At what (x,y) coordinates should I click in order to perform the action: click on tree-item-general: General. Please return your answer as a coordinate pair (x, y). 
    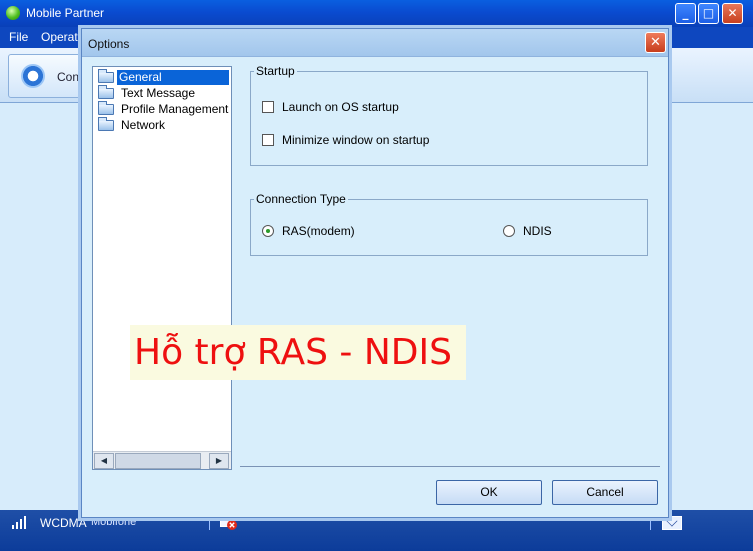
    Looking at the image, I should click on (163, 77).